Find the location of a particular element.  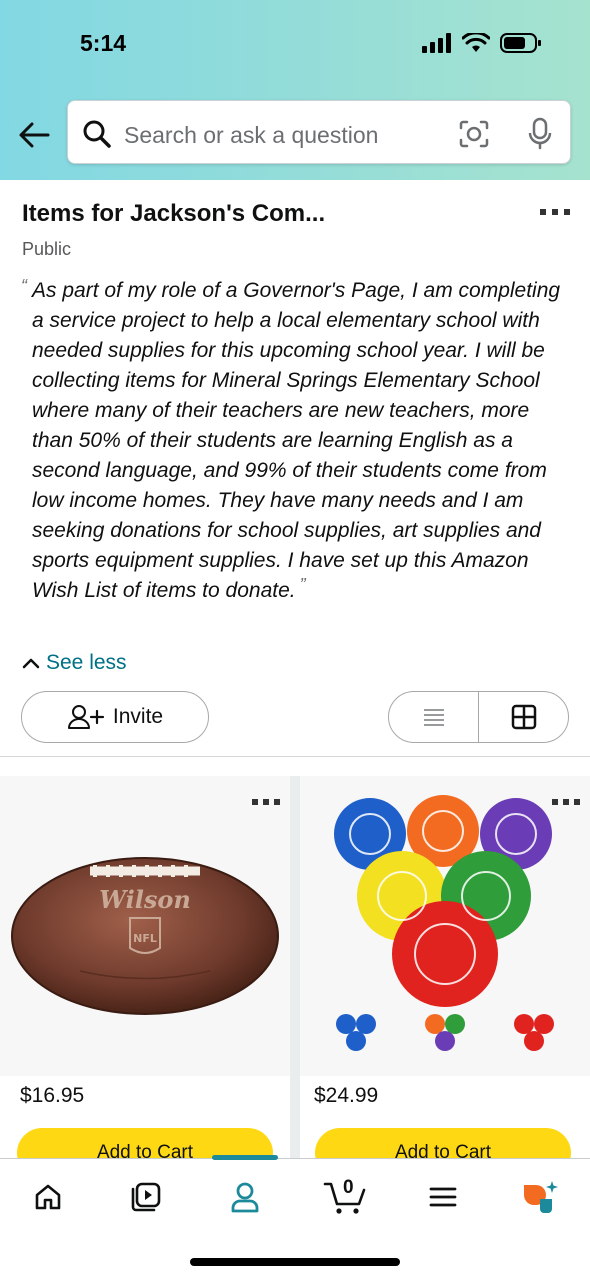

product-image: Wilson NFL is located at coordinates (145, 926).